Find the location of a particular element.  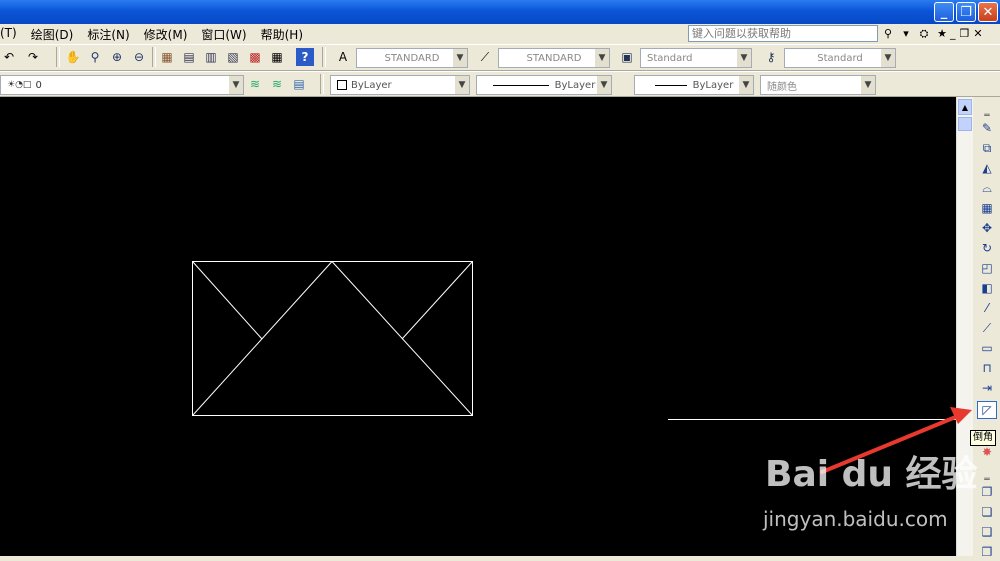

annotation-arrow-head is located at coordinates (961, 415).